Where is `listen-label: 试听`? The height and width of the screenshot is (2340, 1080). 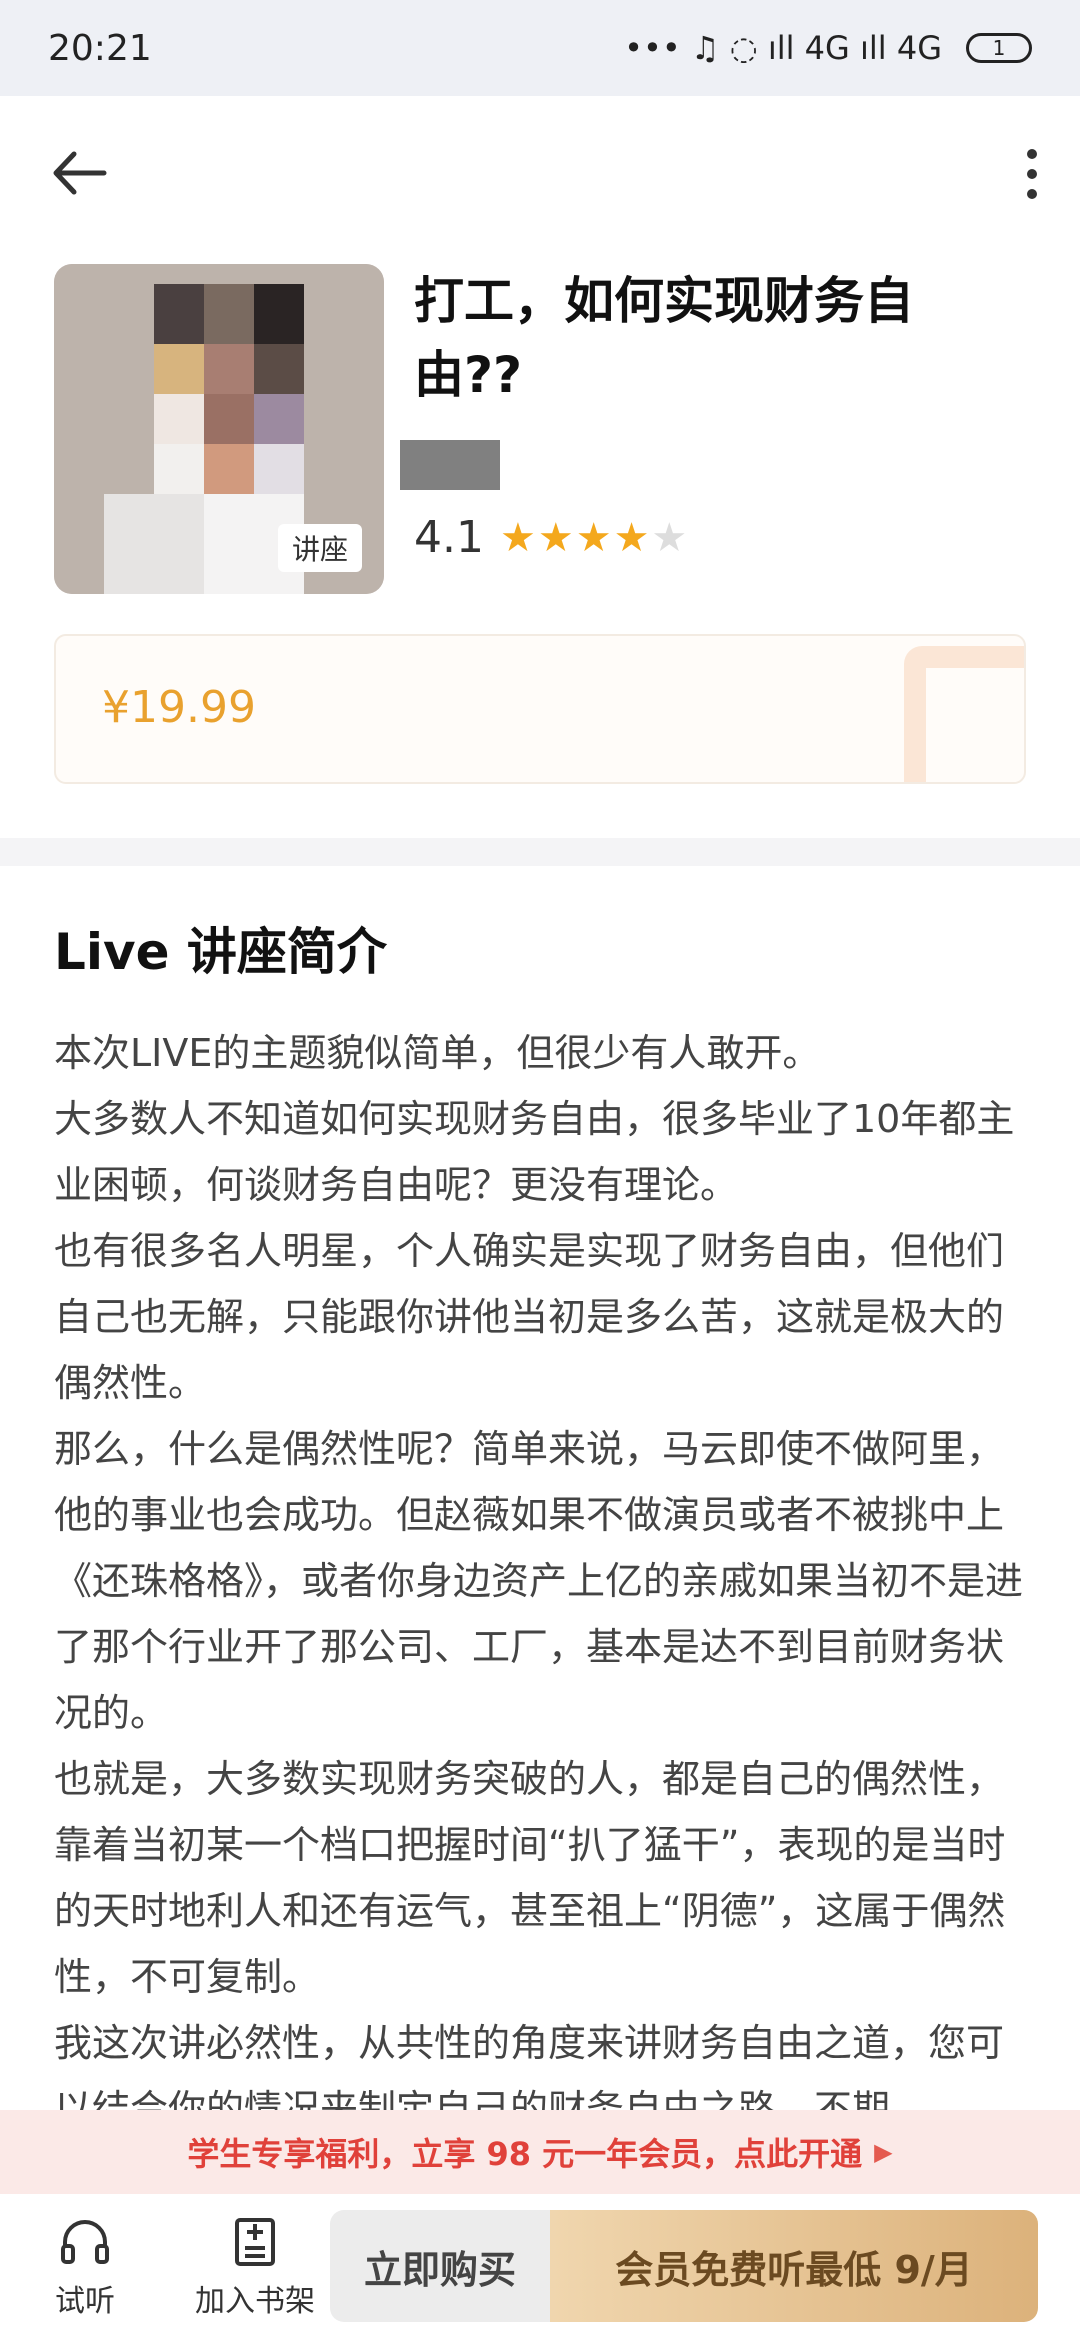
listen-label: 试听 is located at coordinates (85, 2301).